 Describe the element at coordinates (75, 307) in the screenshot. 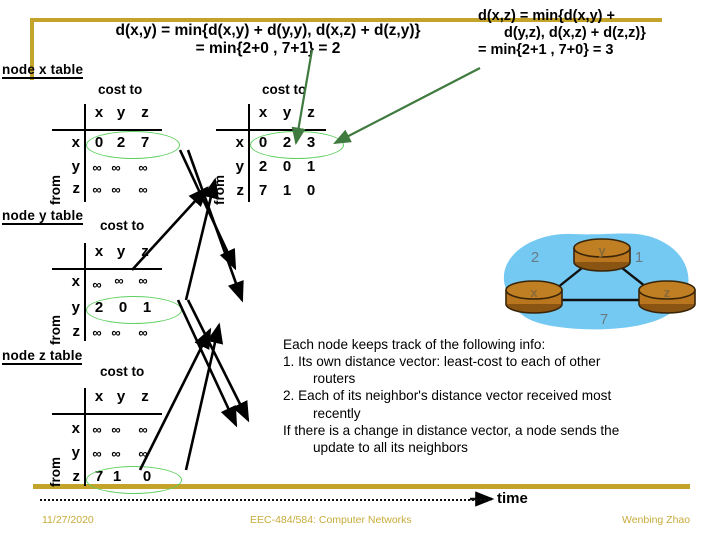

I see `row-label-y-3: y` at that location.